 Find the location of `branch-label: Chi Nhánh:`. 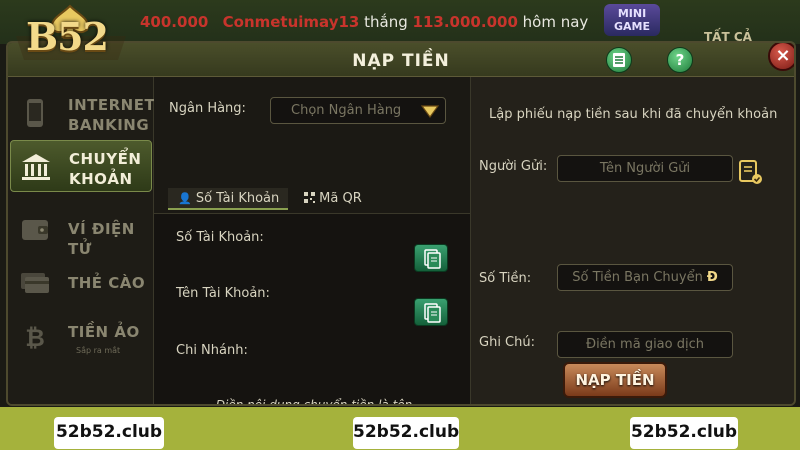

branch-label: Chi Nhánh: is located at coordinates (212, 350).